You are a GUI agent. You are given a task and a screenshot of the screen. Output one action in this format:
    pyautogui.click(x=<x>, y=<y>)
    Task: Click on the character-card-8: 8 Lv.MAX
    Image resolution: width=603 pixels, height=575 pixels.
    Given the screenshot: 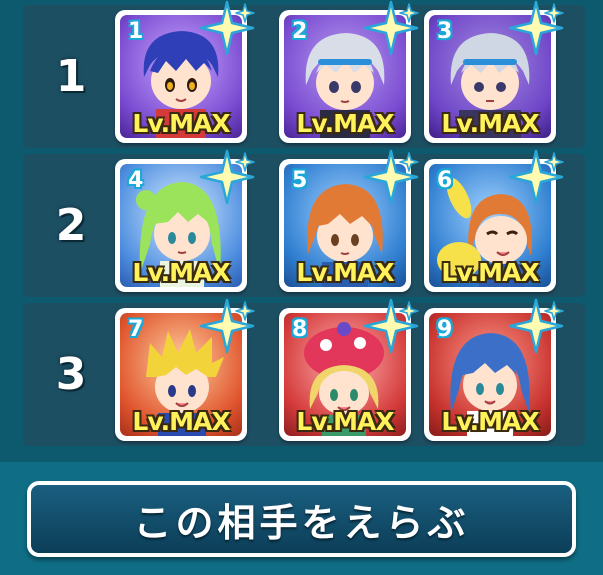 What is the action you would take?
    pyautogui.click(x=349, y=369)
    